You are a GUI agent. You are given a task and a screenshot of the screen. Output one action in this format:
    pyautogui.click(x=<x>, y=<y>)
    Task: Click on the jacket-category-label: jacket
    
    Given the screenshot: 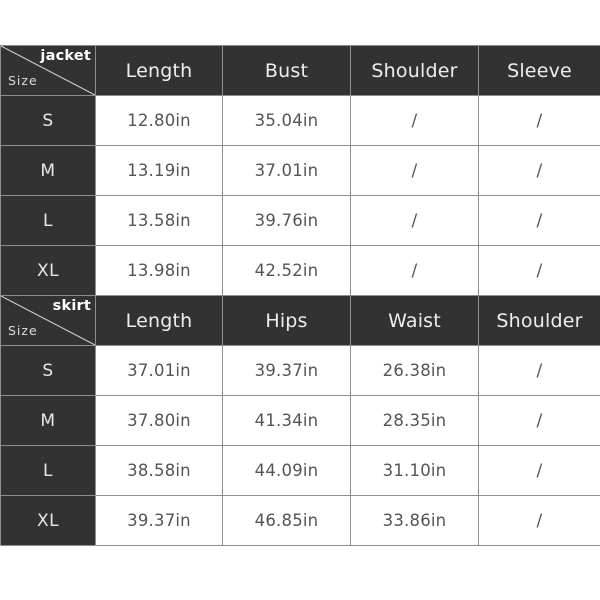 What is the action you would take?
    pyautogui.click(x=65, y=56)
    